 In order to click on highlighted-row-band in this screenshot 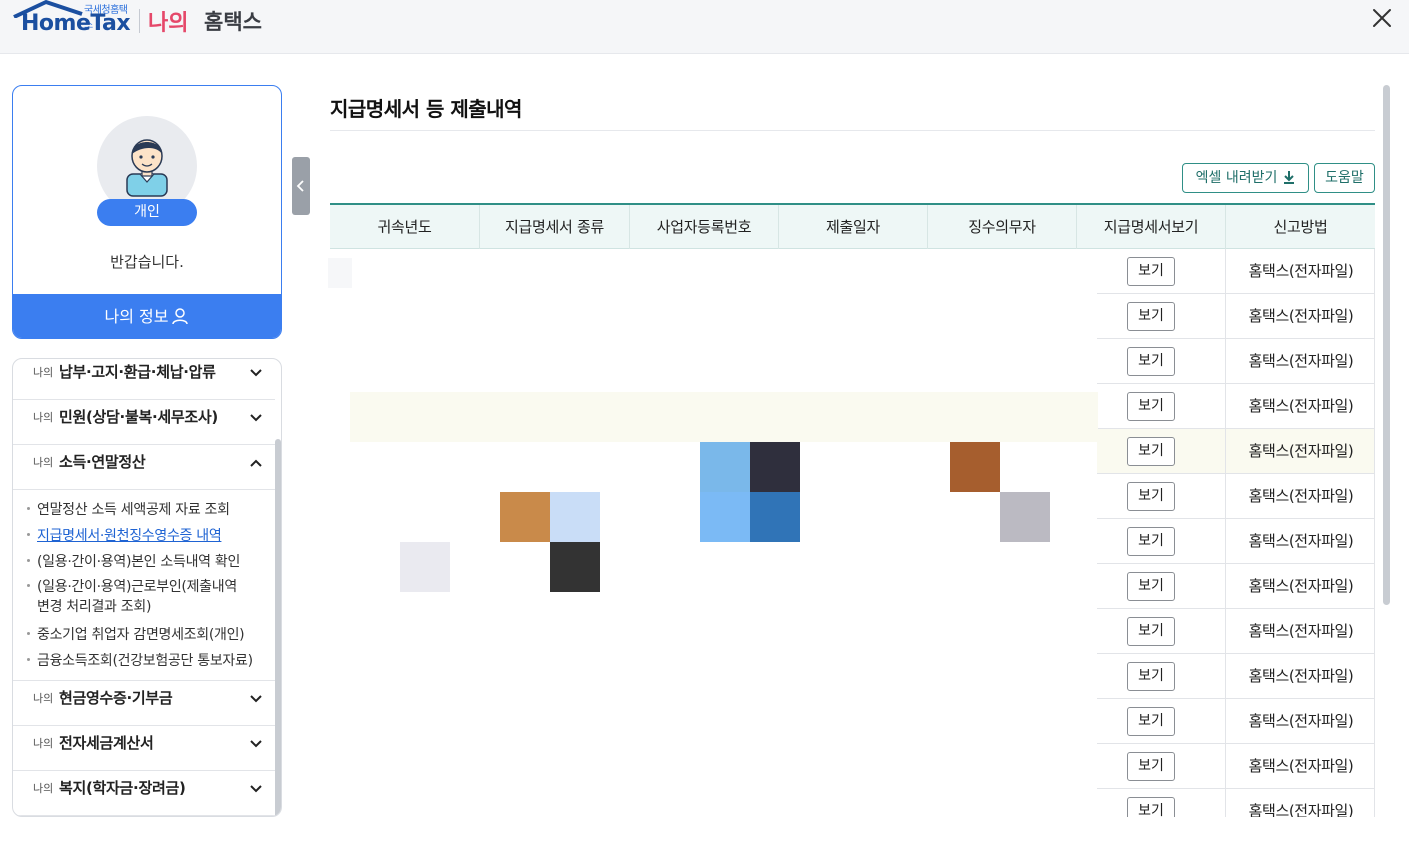, I will do `click(724, 417)`.